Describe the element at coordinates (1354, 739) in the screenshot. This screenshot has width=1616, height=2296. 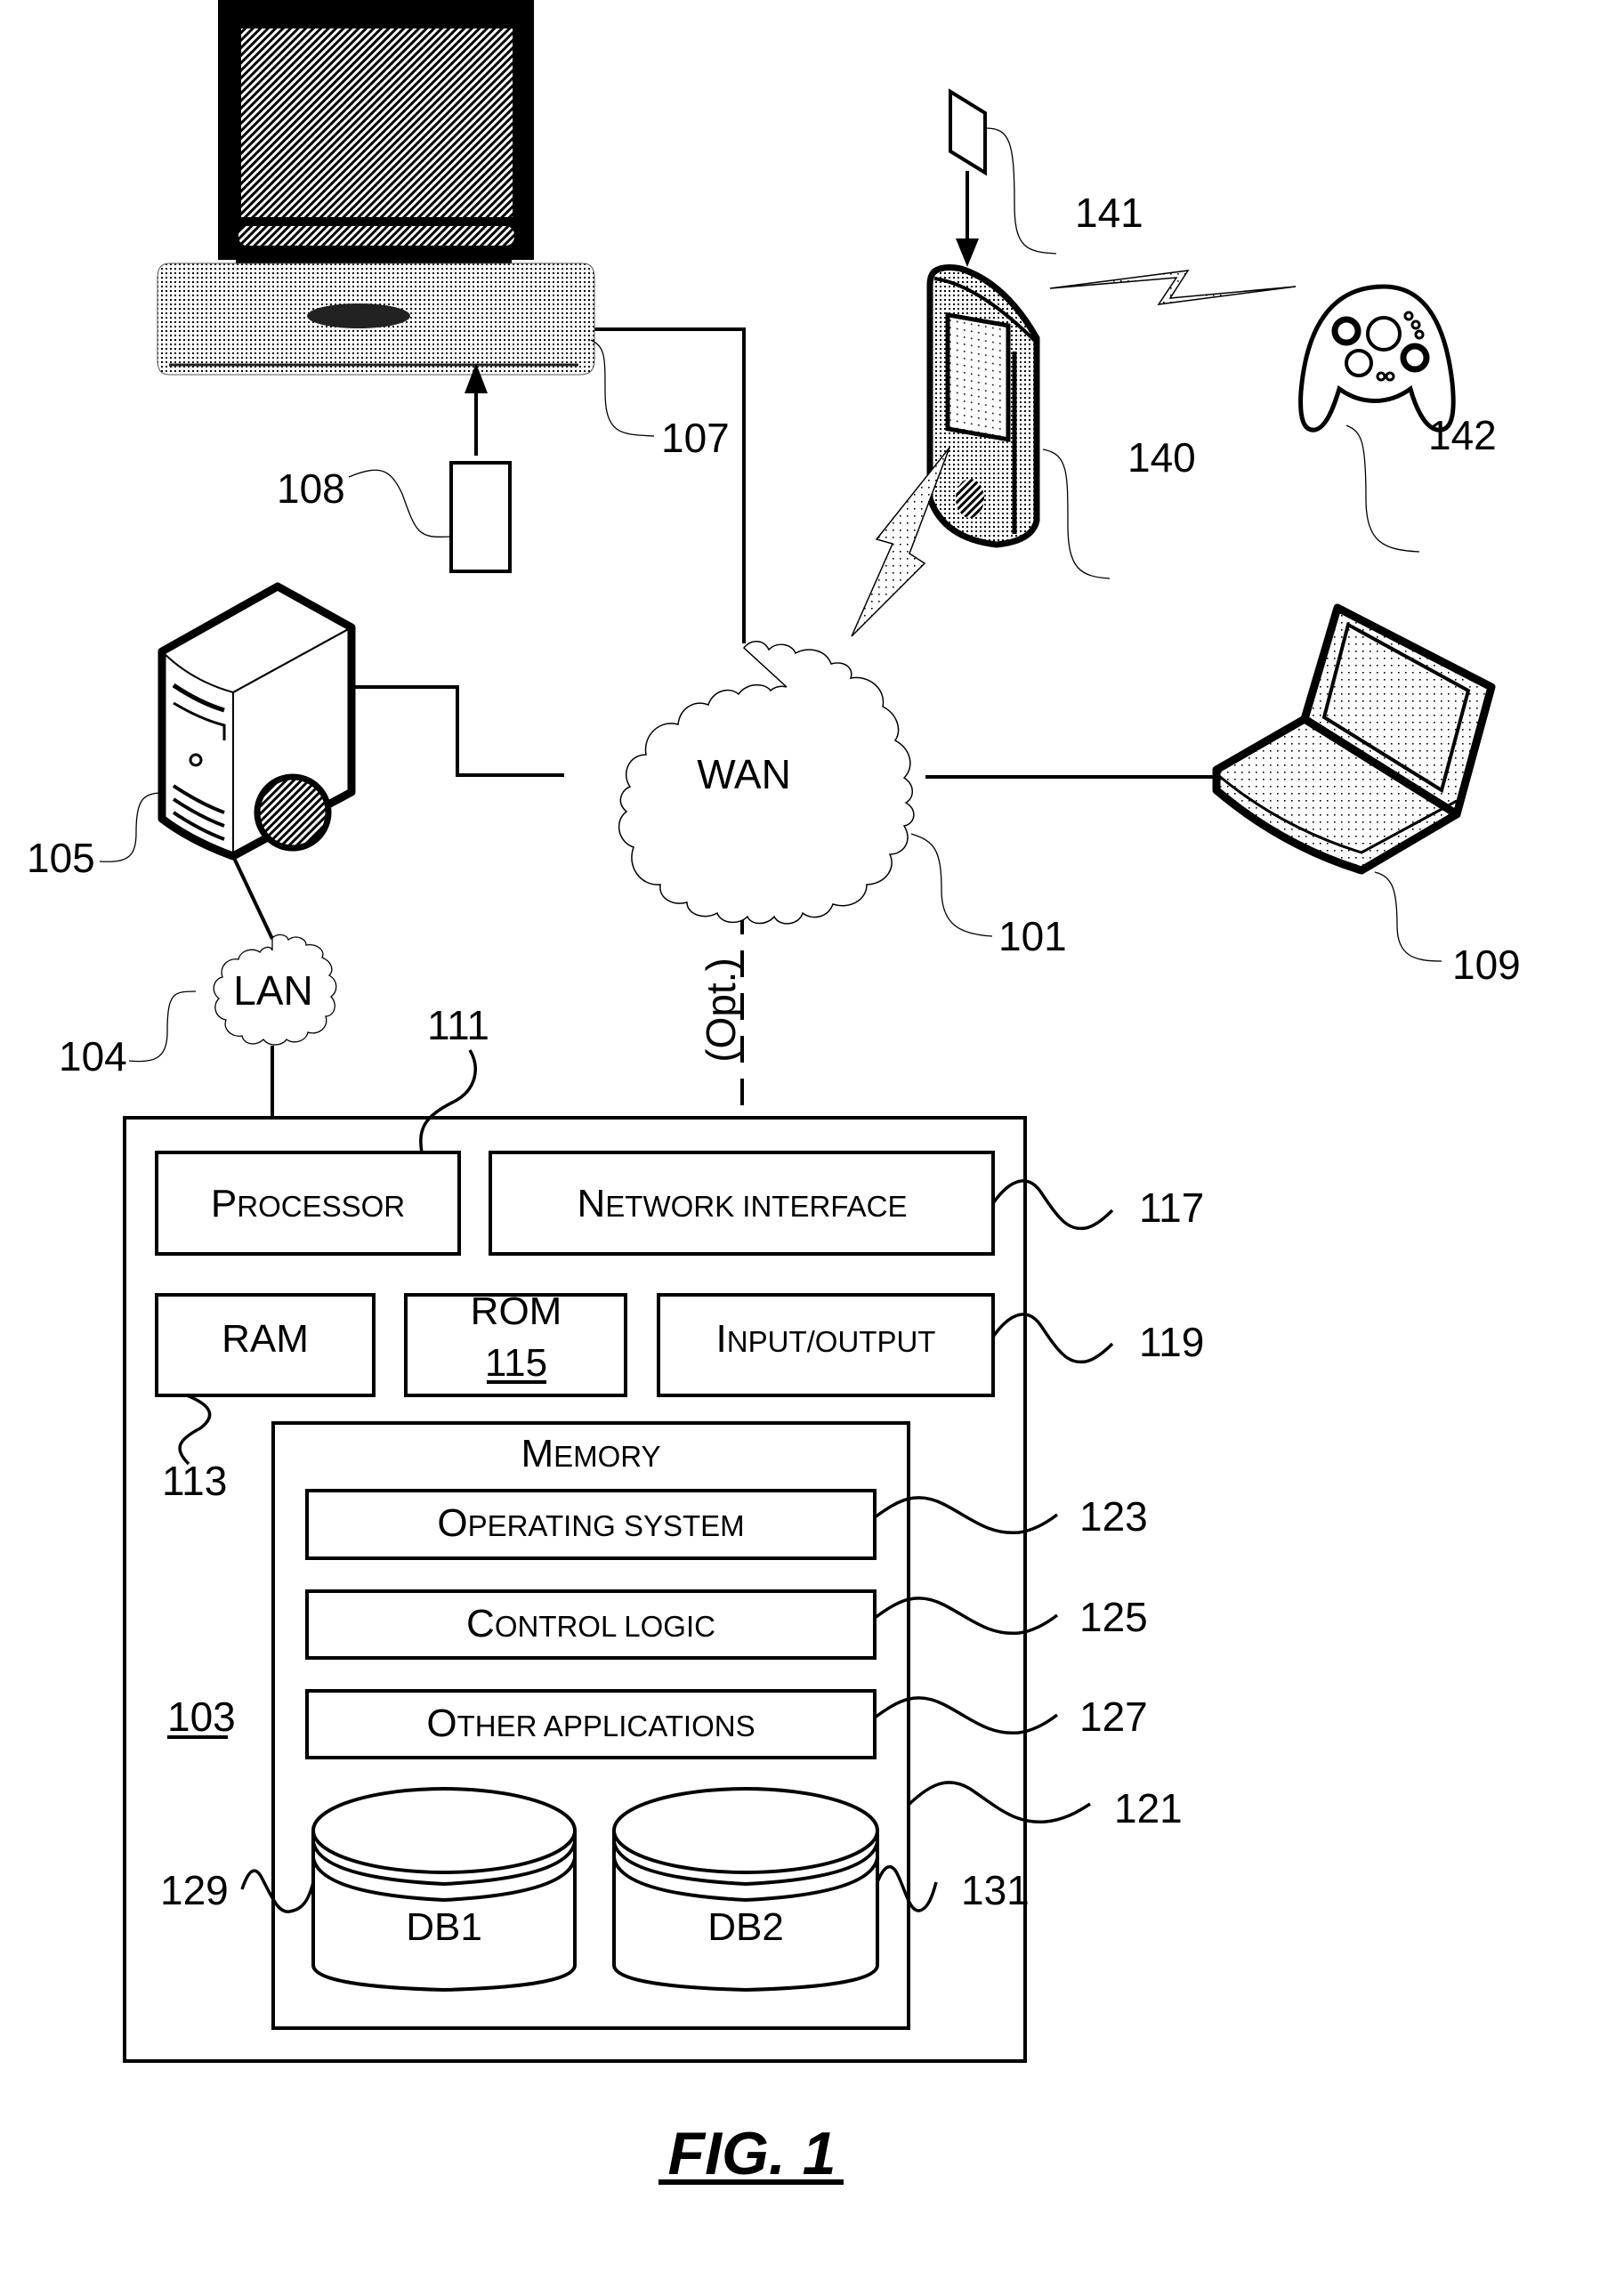
I see `laptop` at that location.